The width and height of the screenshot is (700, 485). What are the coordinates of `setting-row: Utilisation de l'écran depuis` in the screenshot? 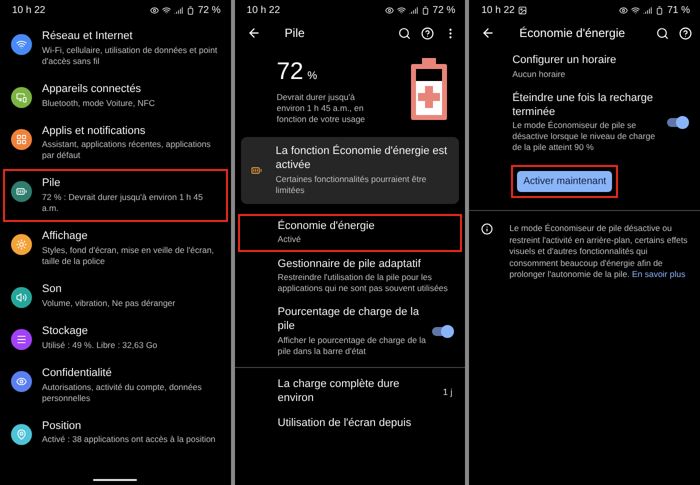 It's located at (350, 424).